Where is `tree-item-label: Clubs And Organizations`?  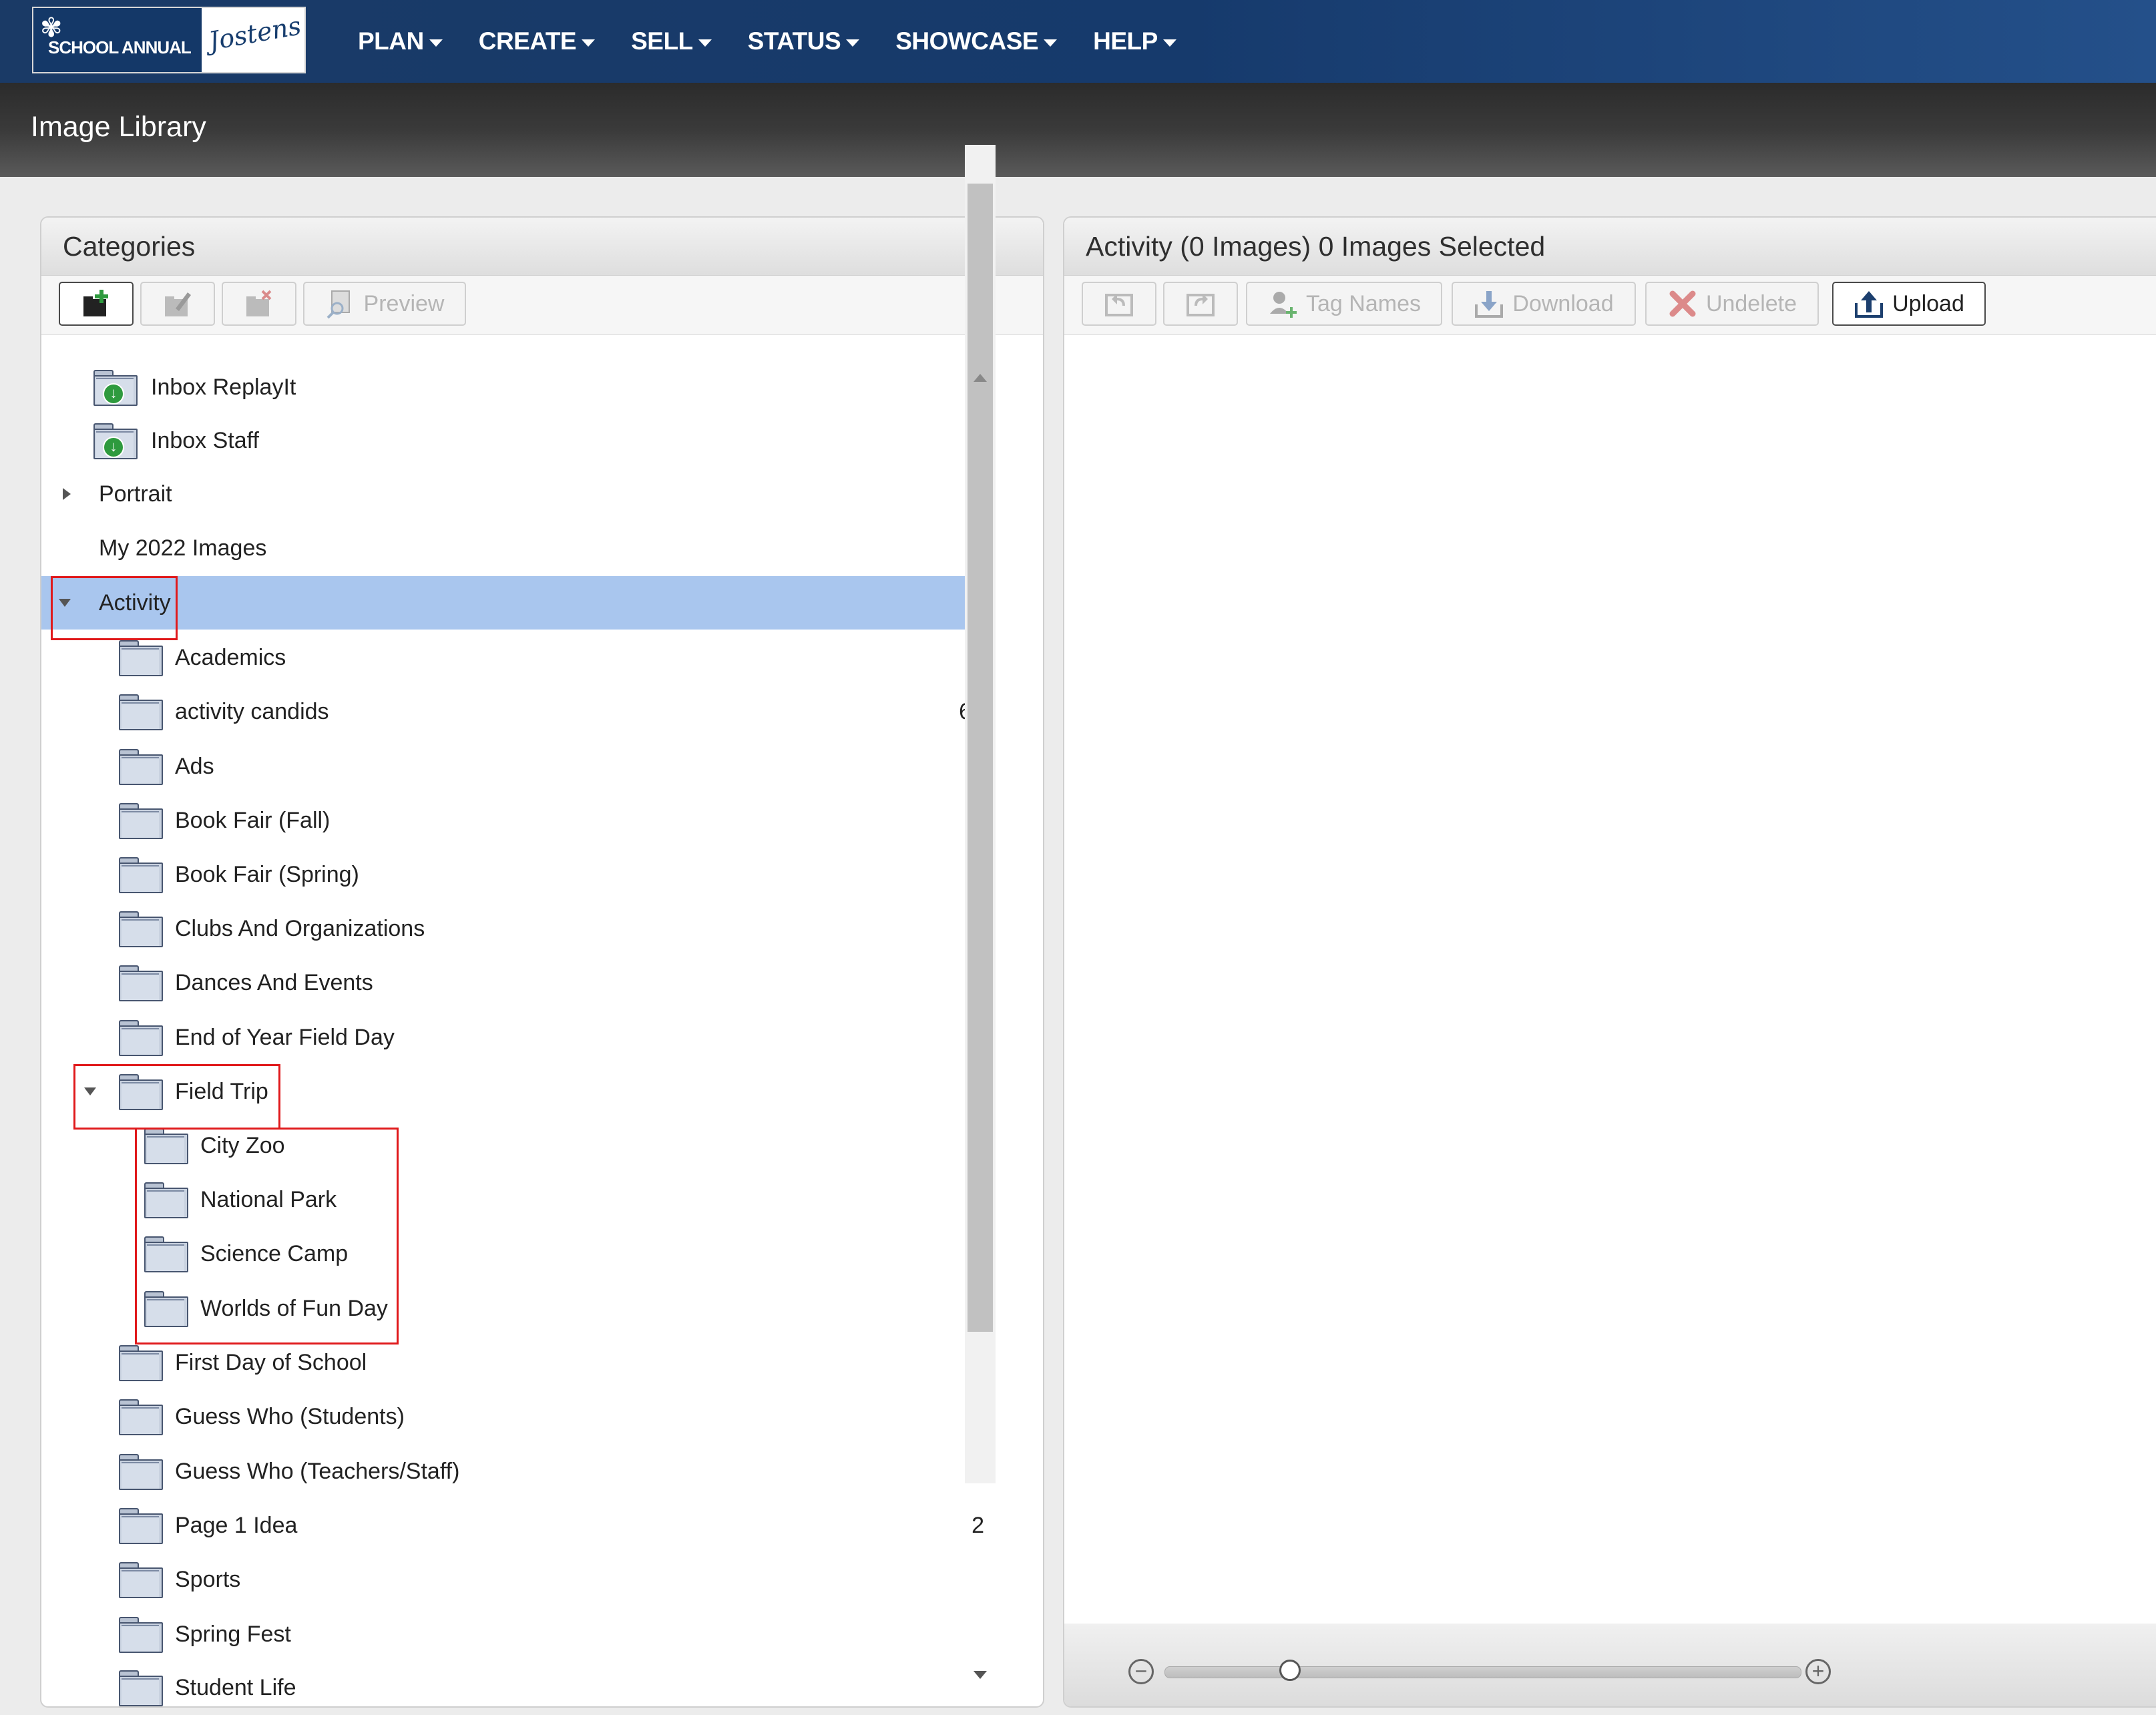 tree-item-label: Clubs And Organizations is located at coordinates (300, 928).